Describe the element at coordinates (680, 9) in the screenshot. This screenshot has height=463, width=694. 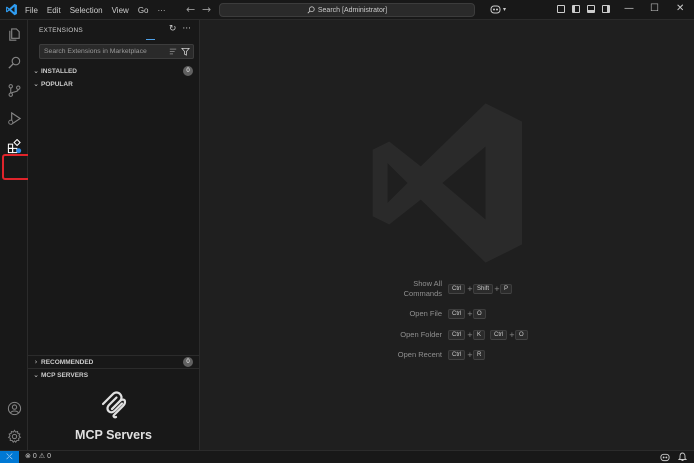
I see `close-icon: ✕` at that location.